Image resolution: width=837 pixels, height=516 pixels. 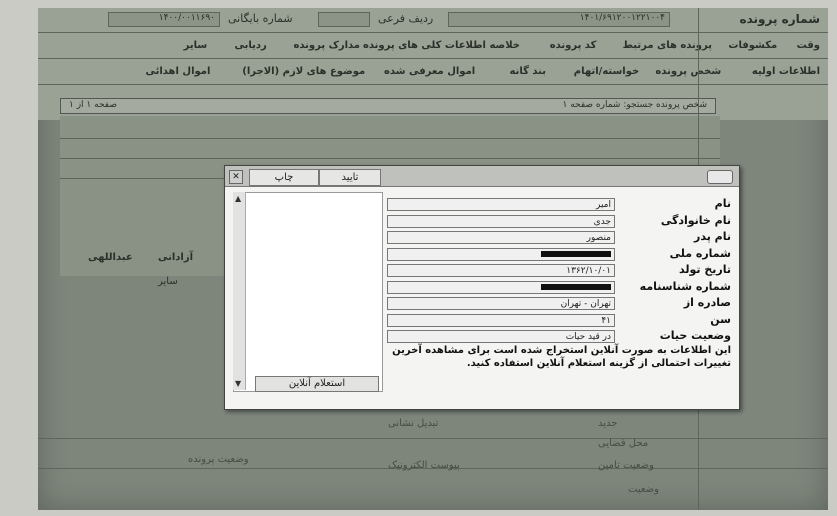 I want to click on field-label-2: نام پدر, so click(x=712, y=236).